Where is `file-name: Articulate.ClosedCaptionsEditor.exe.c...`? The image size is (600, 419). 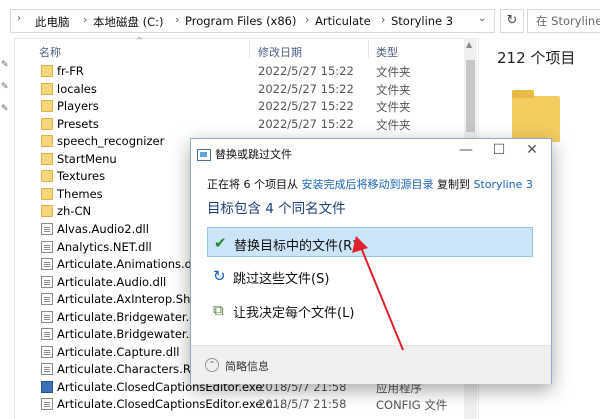 file-name: Articulate.ClosedCaptionsEditor.exe.c... is located at coordinates (170, 404).